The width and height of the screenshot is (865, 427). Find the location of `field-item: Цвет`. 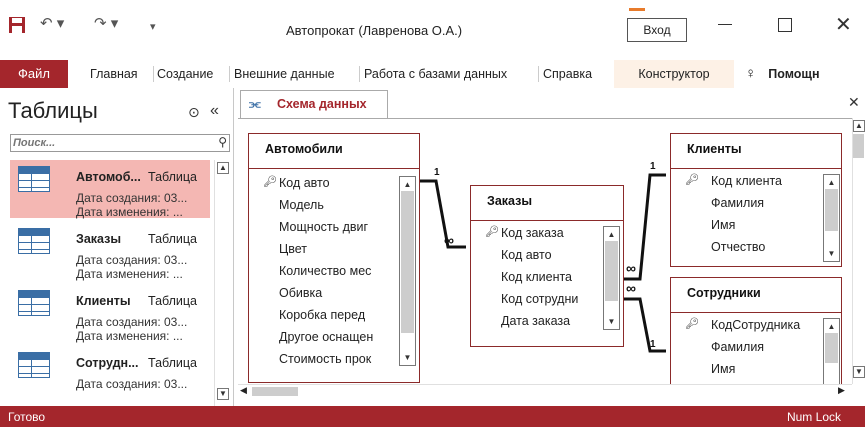

field-item: Цвет is located at coordinates (325, 251).